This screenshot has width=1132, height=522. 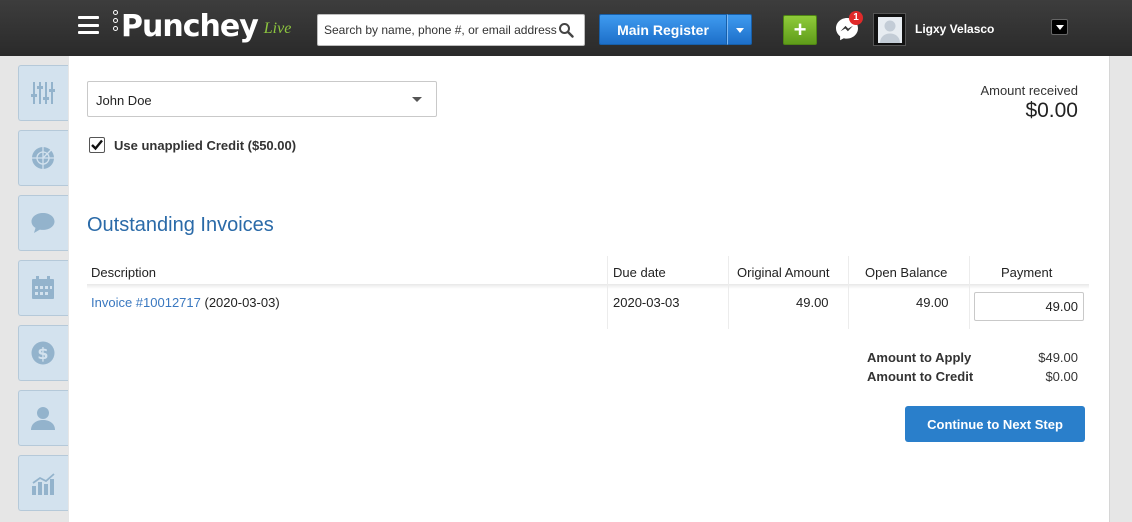 I want to click on chart-icon, so click(x=43, y=484).